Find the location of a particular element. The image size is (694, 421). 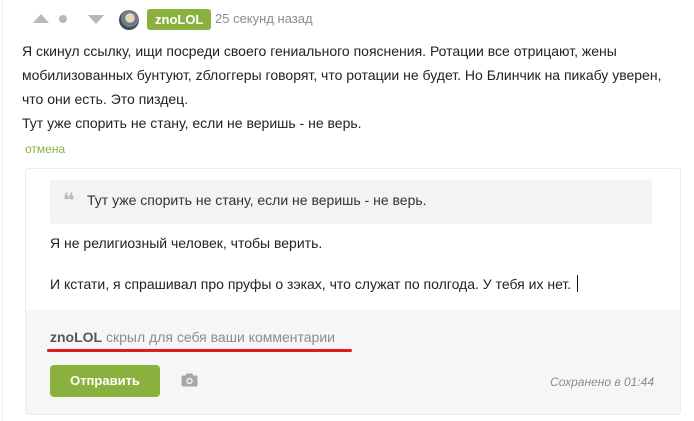

cancel-link: отмена is located at coordinates (45, 149).